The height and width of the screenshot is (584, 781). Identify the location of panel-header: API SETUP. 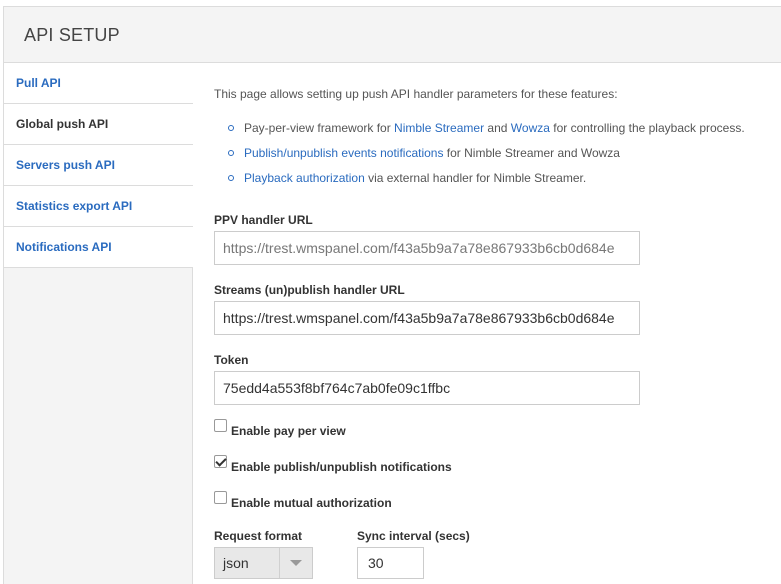
(392, 35).